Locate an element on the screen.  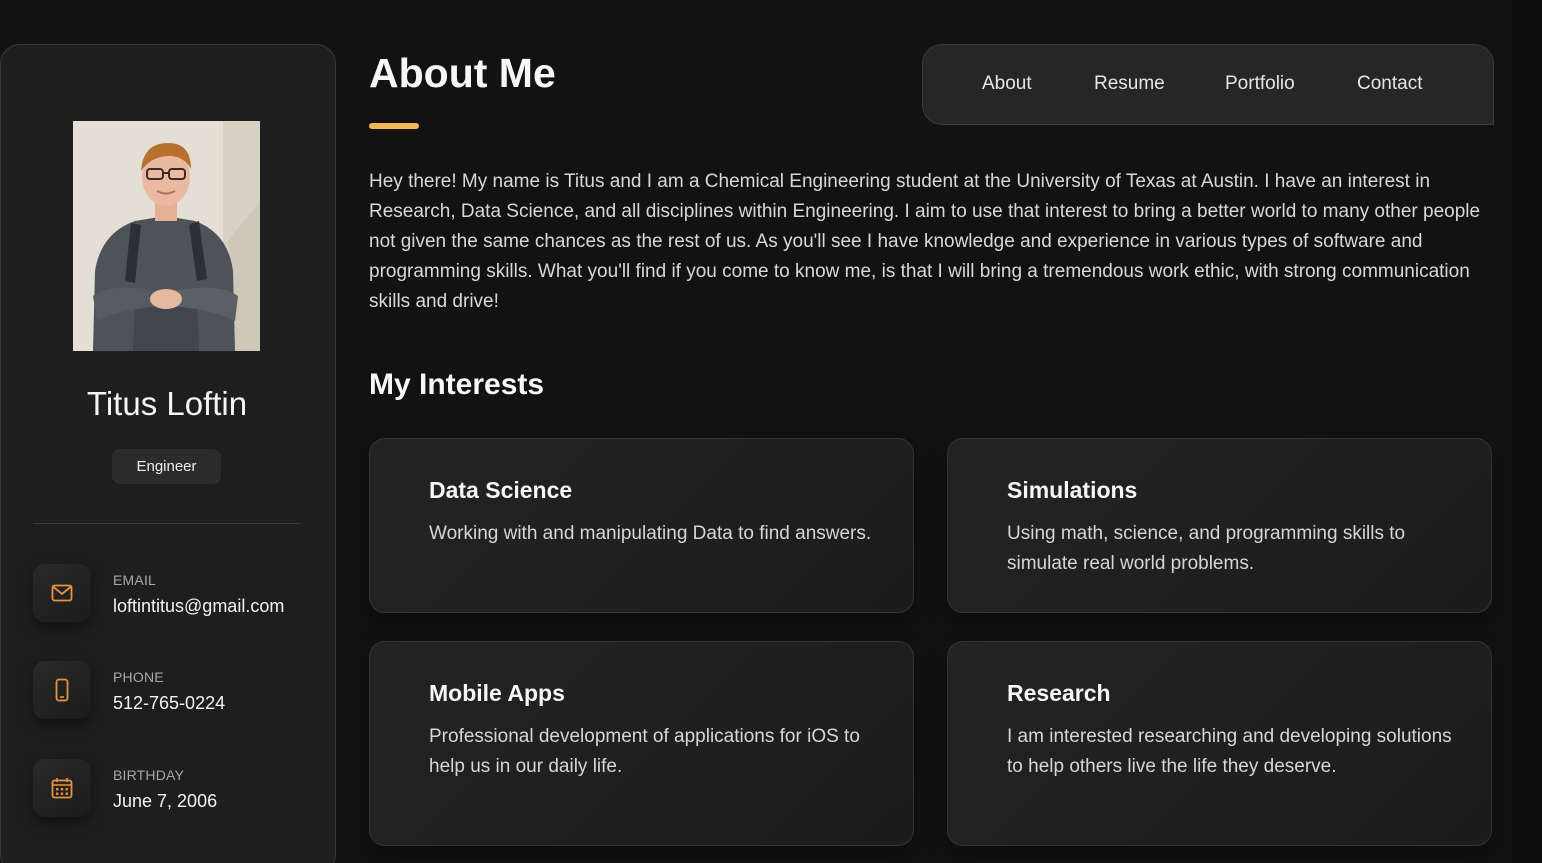
nav-about: About is located at coordinates (1007, 84).